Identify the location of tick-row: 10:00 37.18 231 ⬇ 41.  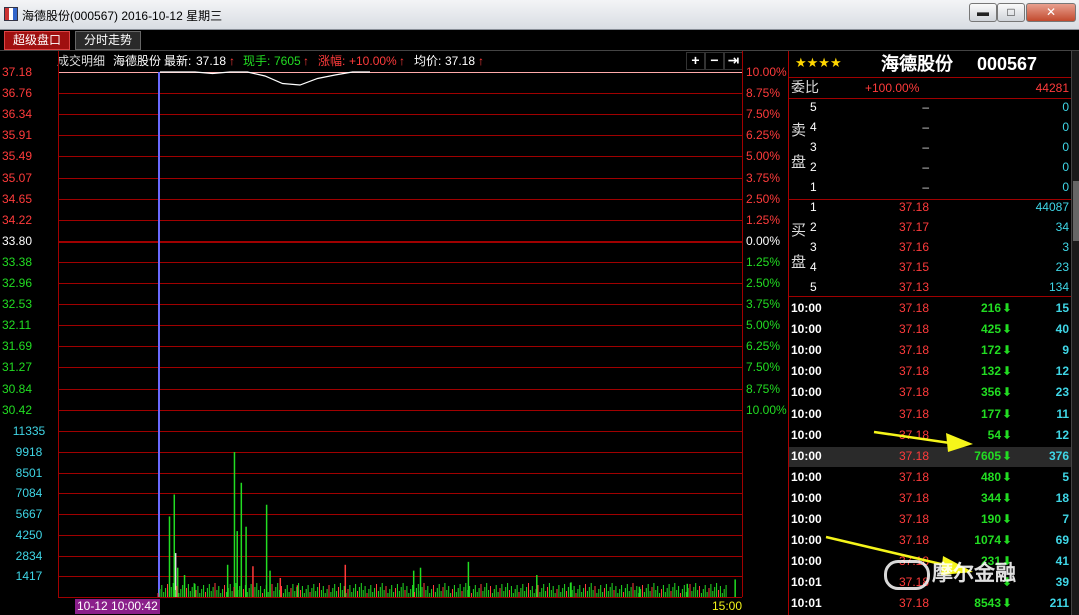
(930, 562).